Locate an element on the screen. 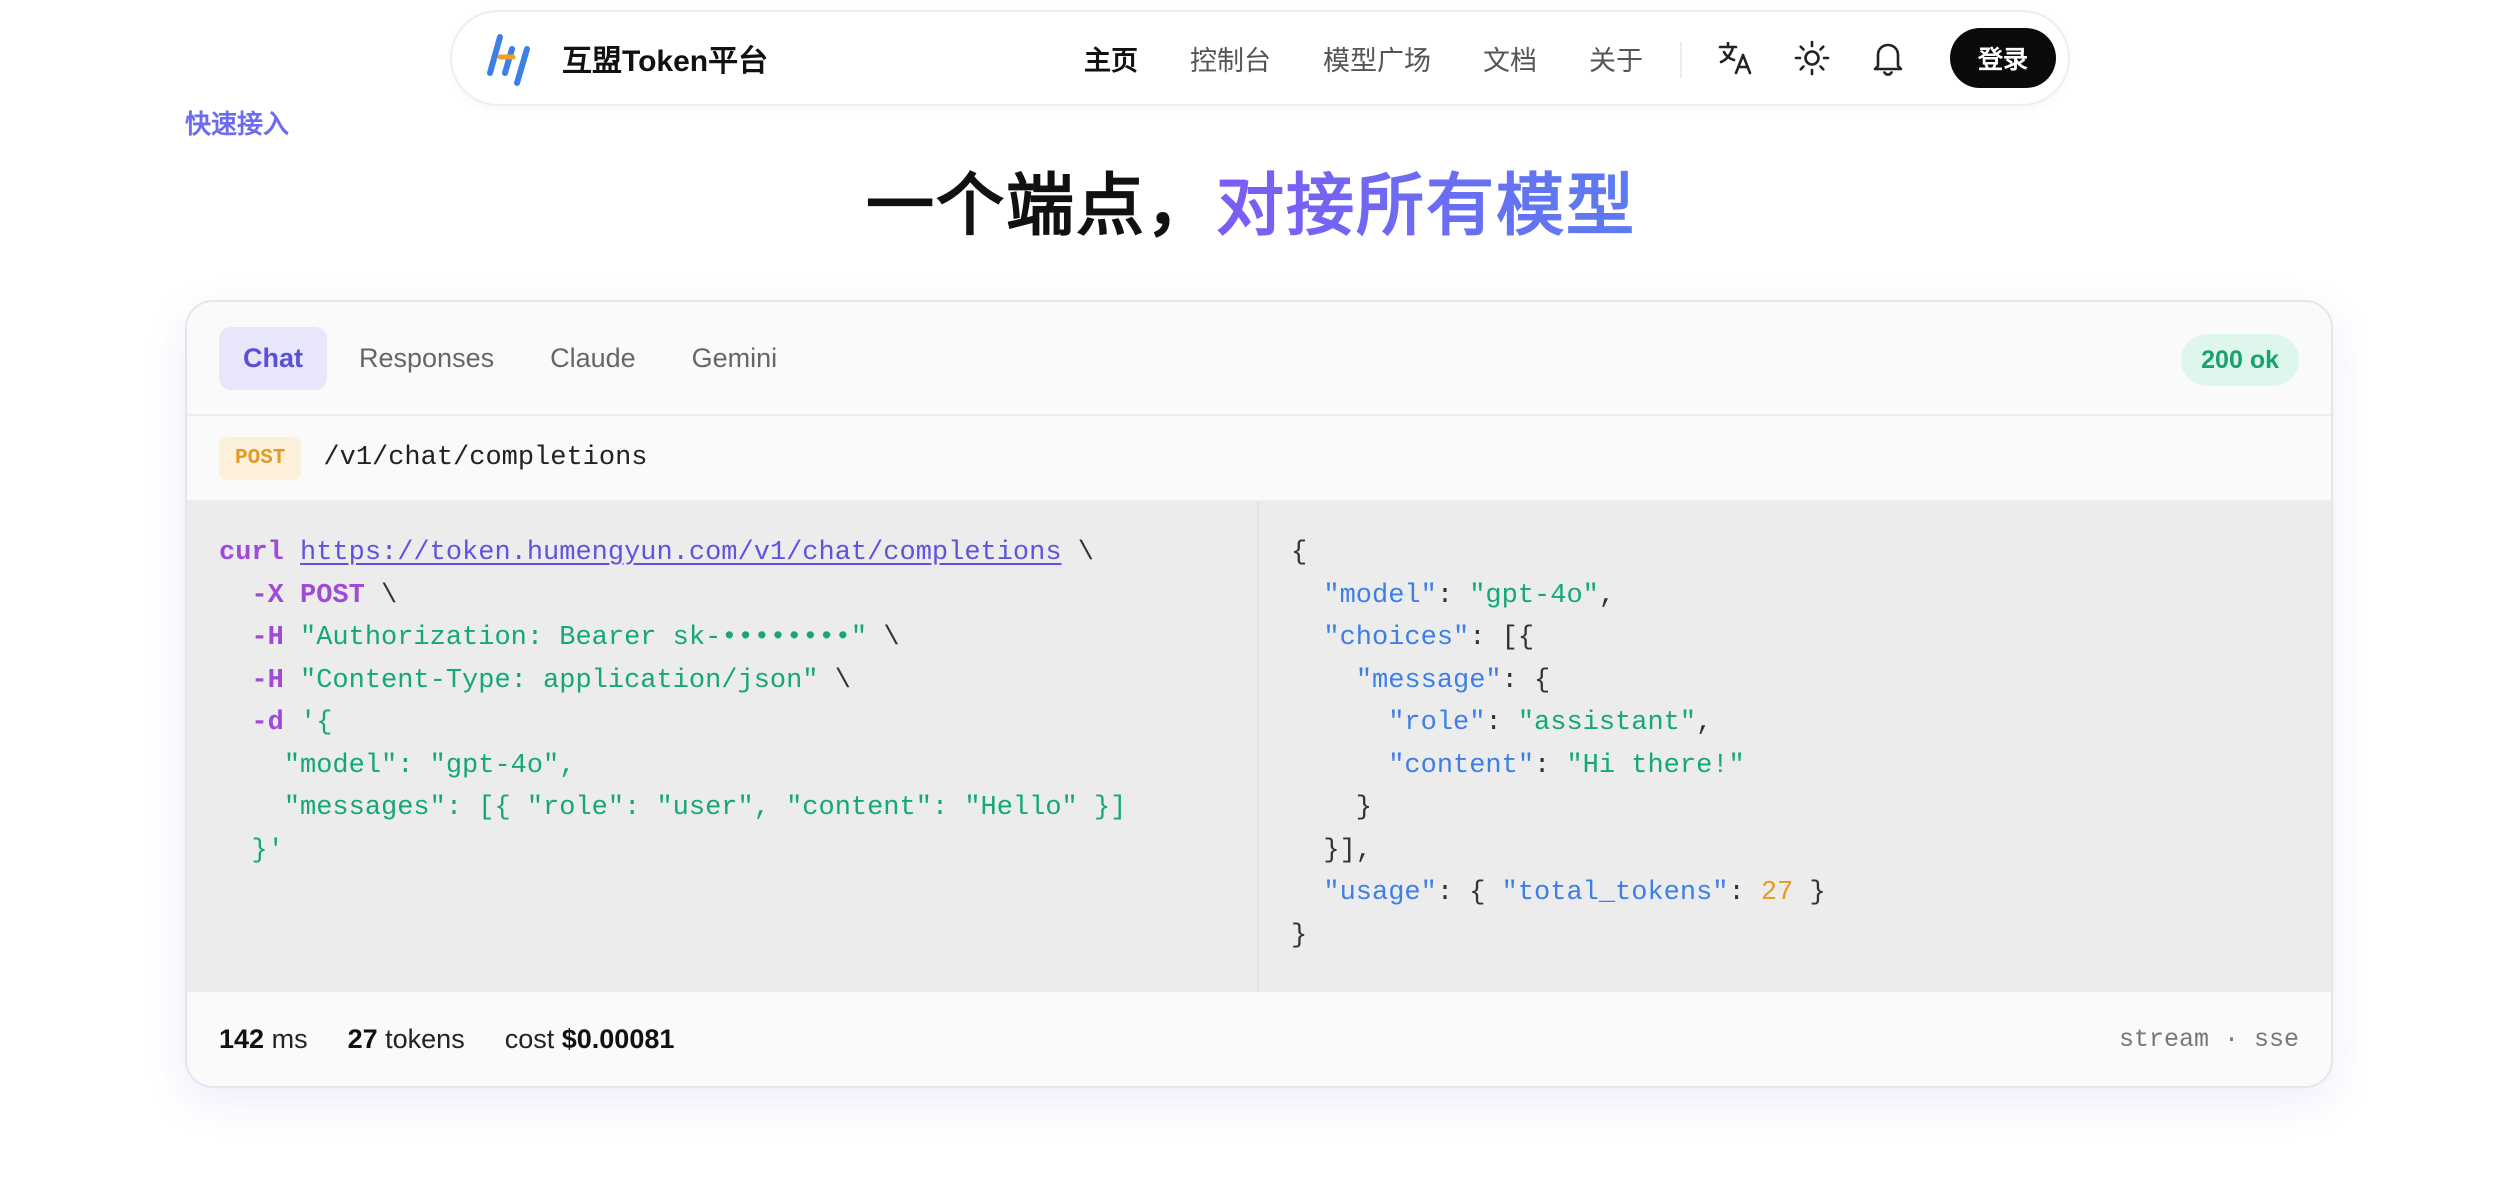 This screenshot has height=1182, width=2502. brand: 互盟Token平台 is located at coordinates (627, 58).